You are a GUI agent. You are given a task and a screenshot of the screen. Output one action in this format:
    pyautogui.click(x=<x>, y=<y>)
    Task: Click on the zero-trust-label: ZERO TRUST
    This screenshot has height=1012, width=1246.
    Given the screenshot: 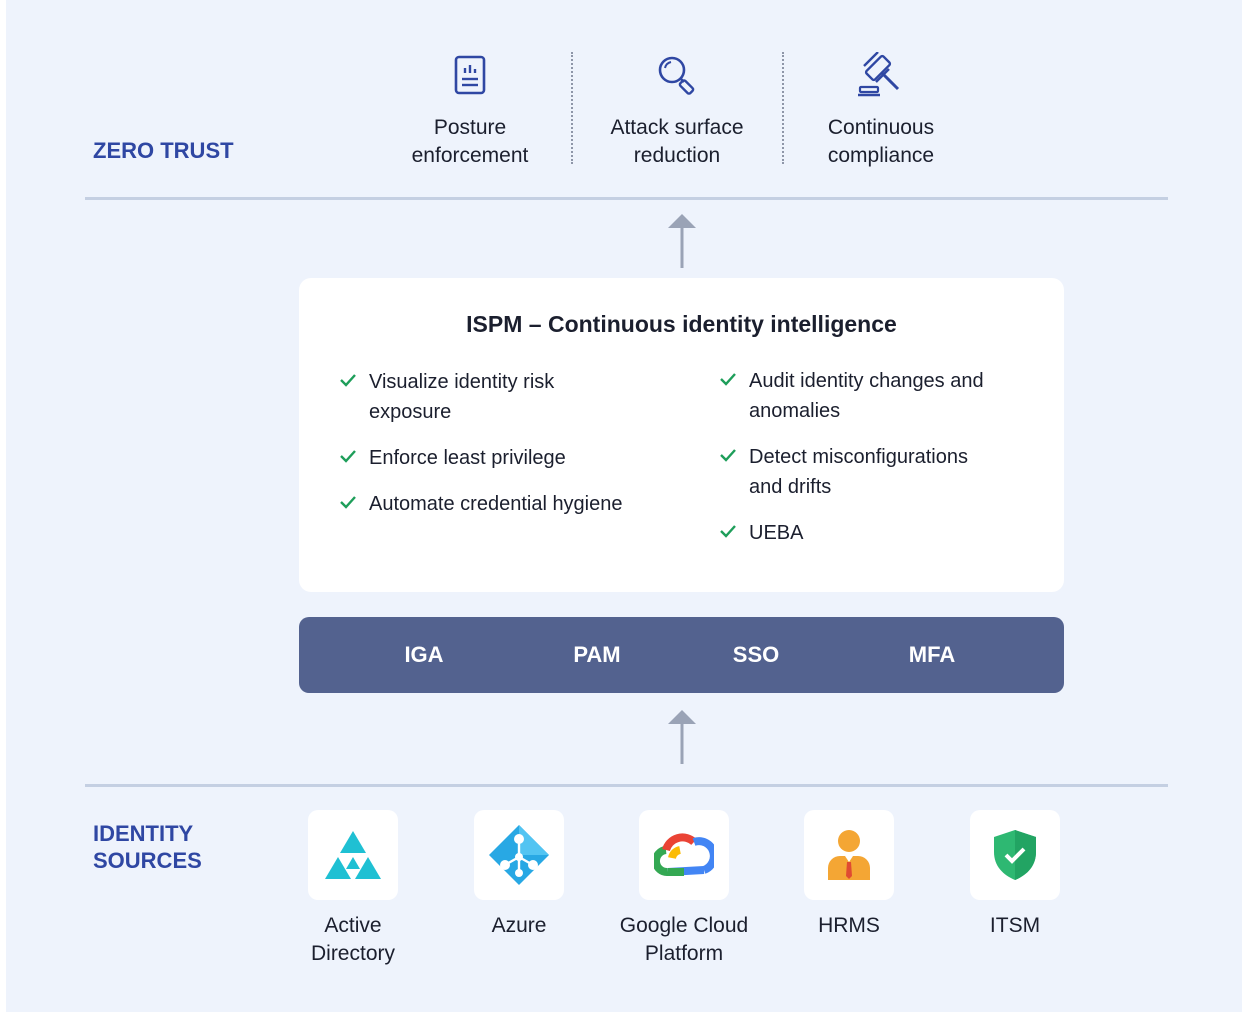 What is the action you would take?
    pyautogui.click(x=163, y=150)
    